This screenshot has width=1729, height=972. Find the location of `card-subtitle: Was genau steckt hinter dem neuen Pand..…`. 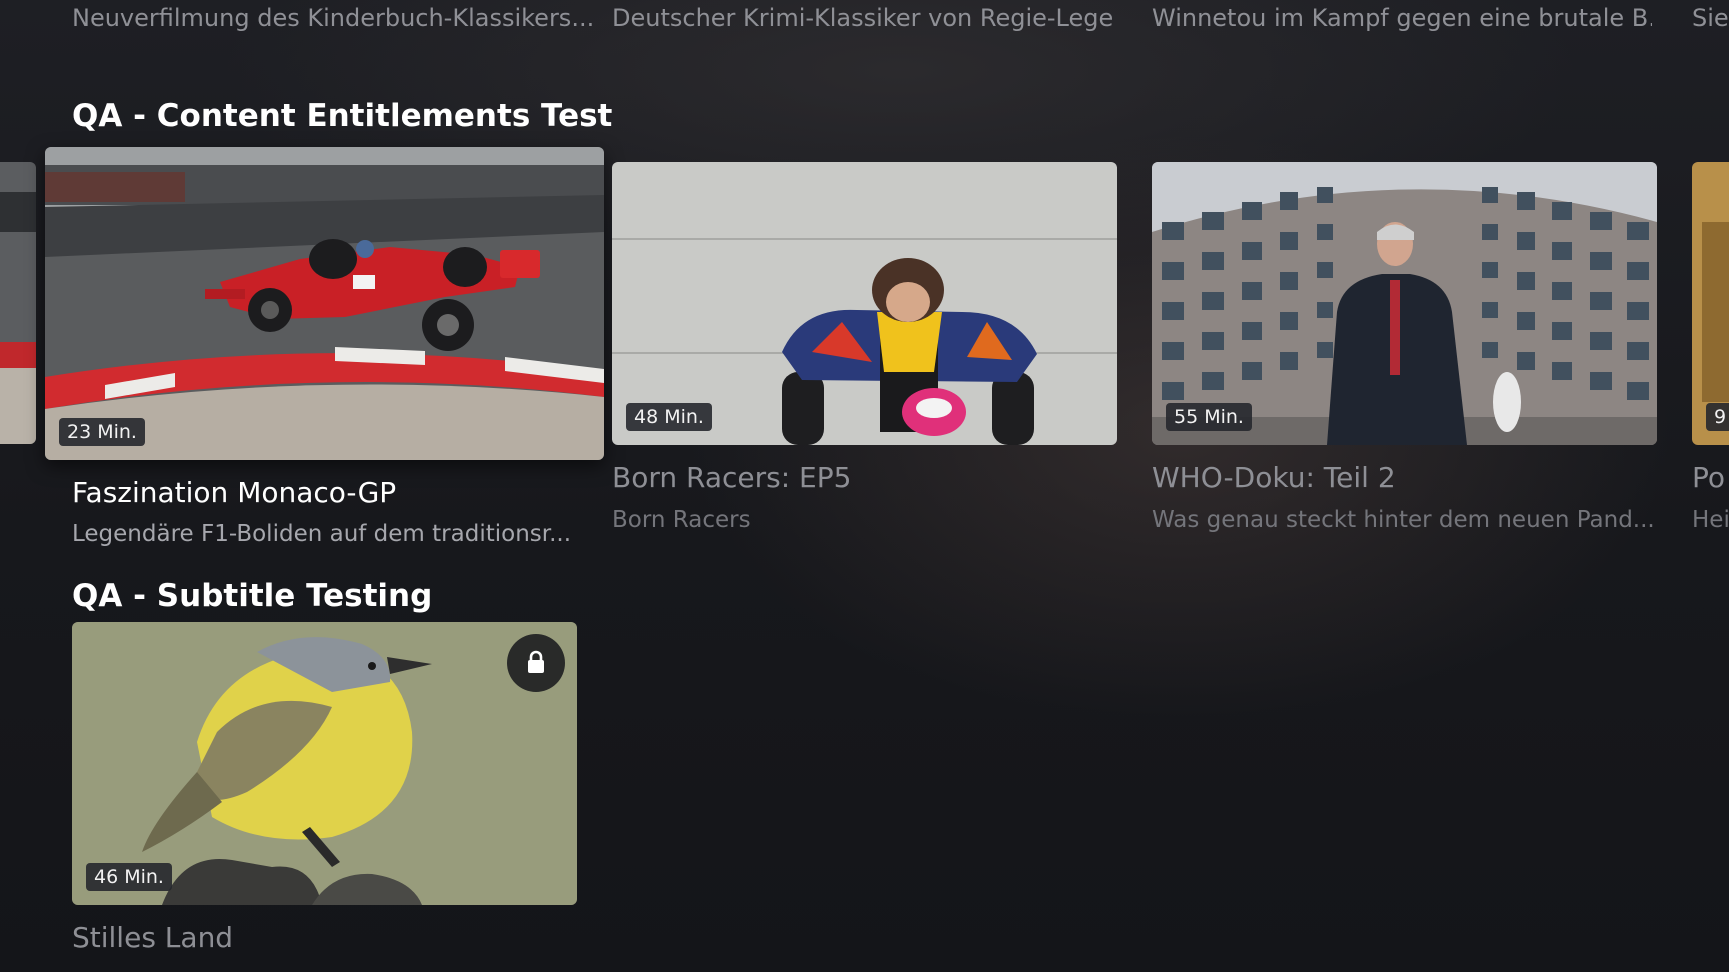

card-subtitle: Was genau steckt hinter dem neuen Pand..… is located at coordinates (1403, 520).